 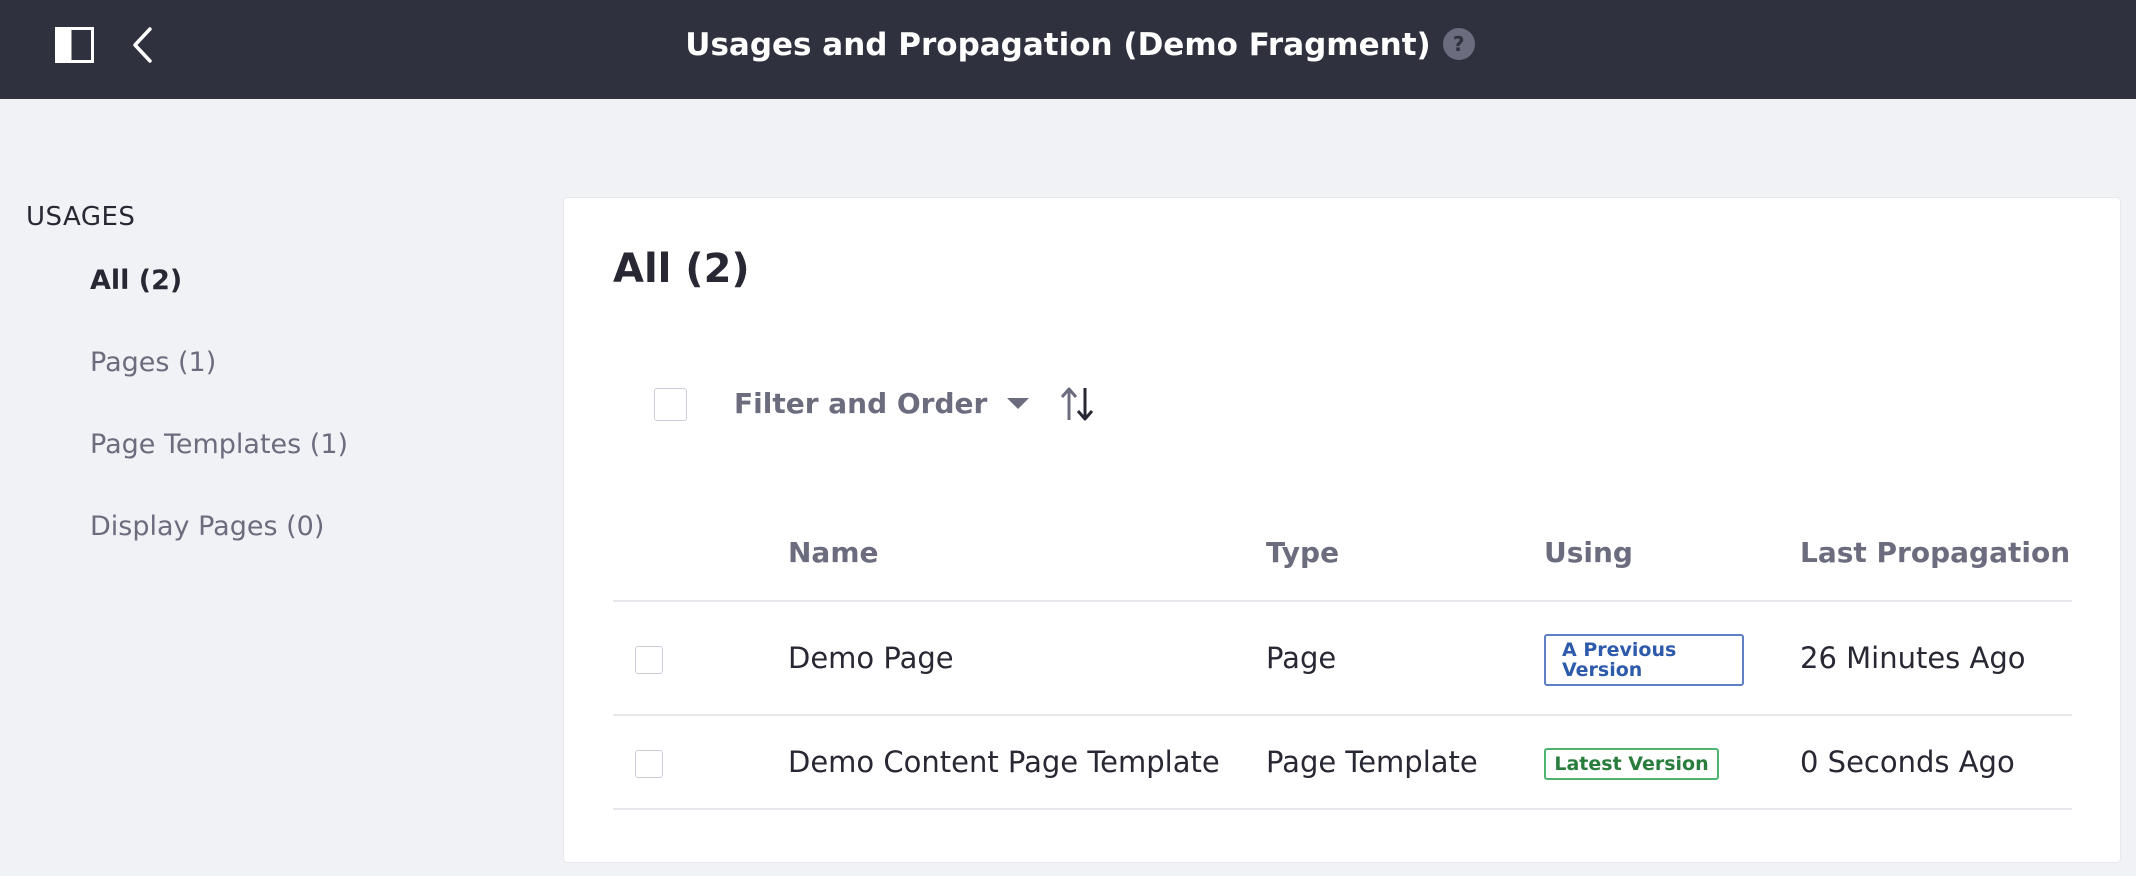 What do you see at coordinates (833, 552) in the screenshot?
I see `column-header-name: Name` at bounding box center [833, 552].